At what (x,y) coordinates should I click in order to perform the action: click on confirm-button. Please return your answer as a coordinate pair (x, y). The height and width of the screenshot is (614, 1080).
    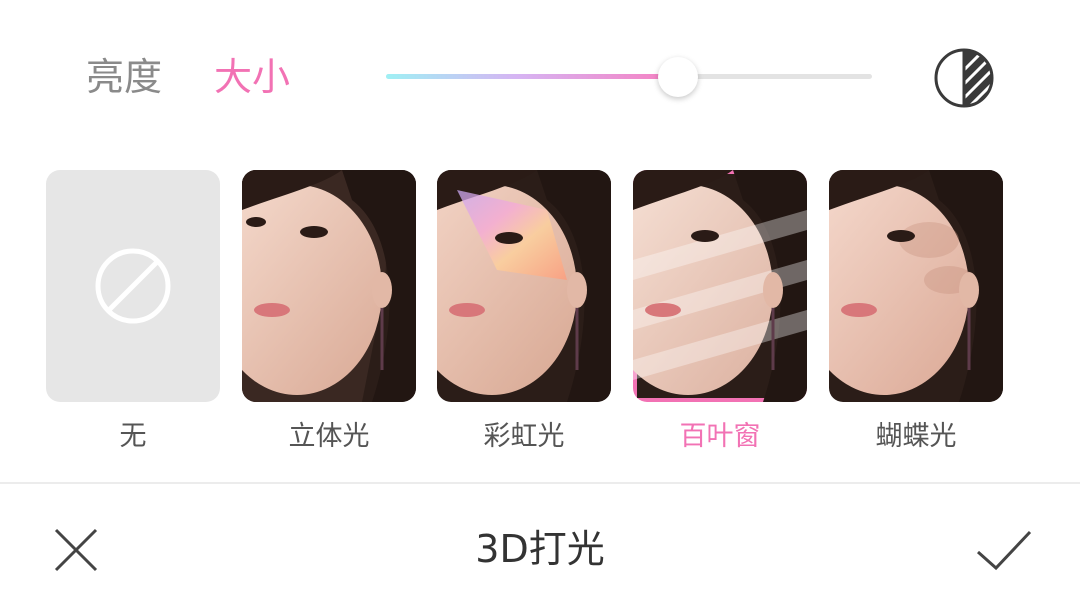
    Looking at the image, I should click on (1004, 550).